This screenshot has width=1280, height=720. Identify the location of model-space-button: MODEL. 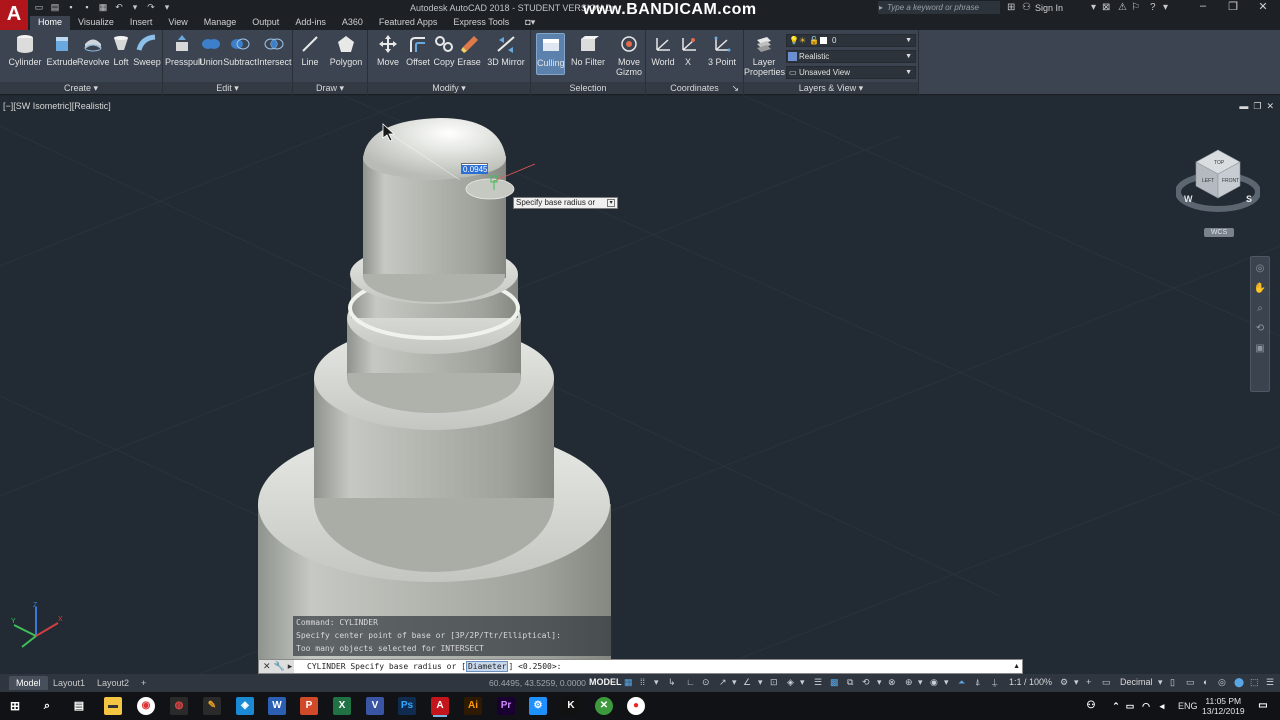
(605, 682).